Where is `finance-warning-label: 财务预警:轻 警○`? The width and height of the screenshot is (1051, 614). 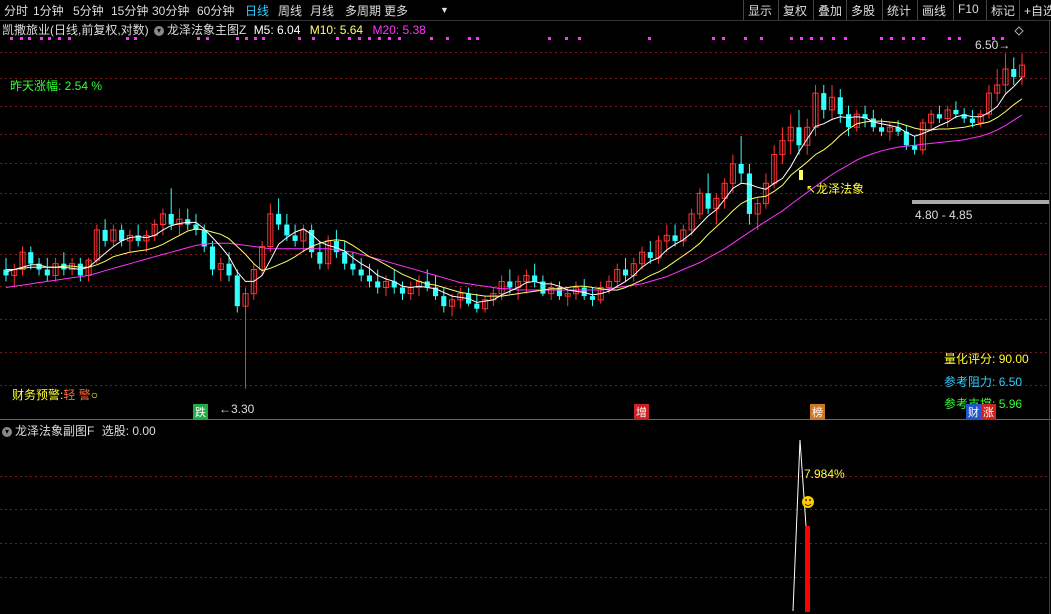
finance-warning-label: 财务预警:轻 警○ is located at coordinates (55, 395).